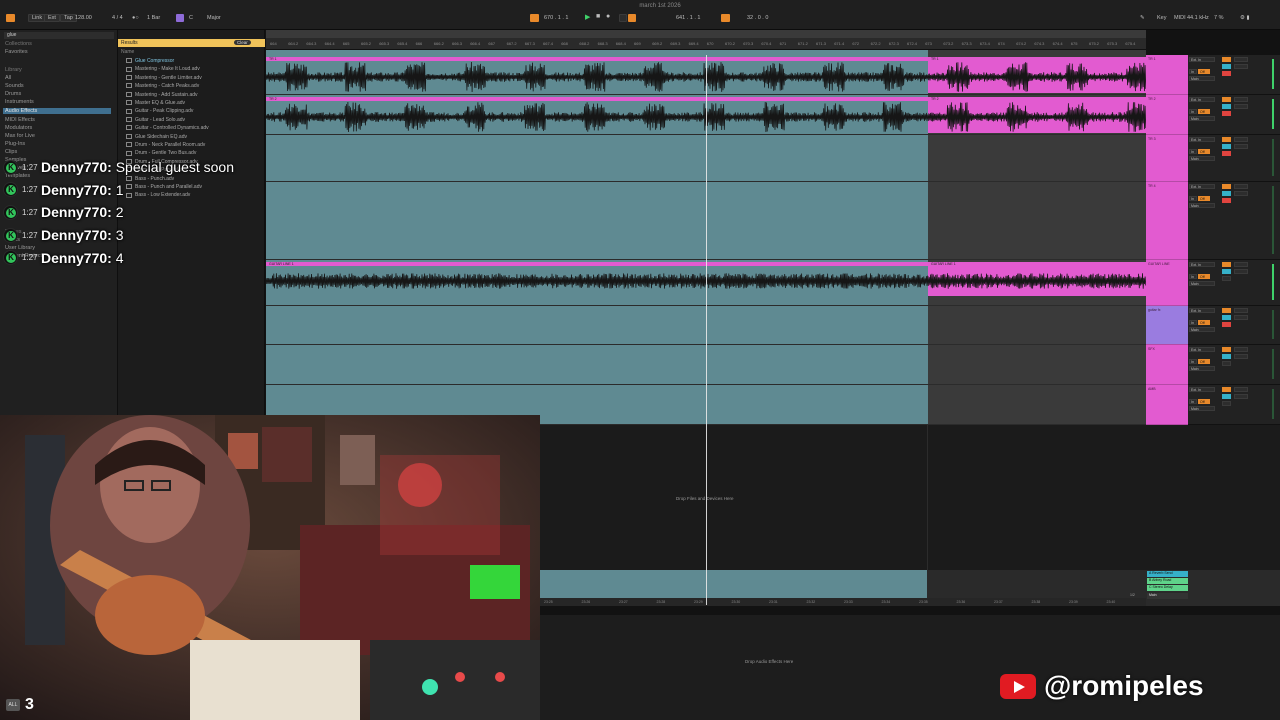 The image size is (1280, 720). Describe the element at coordinates (1167, 75) in the screenshot. I see `track-name: TR 1` at that location.